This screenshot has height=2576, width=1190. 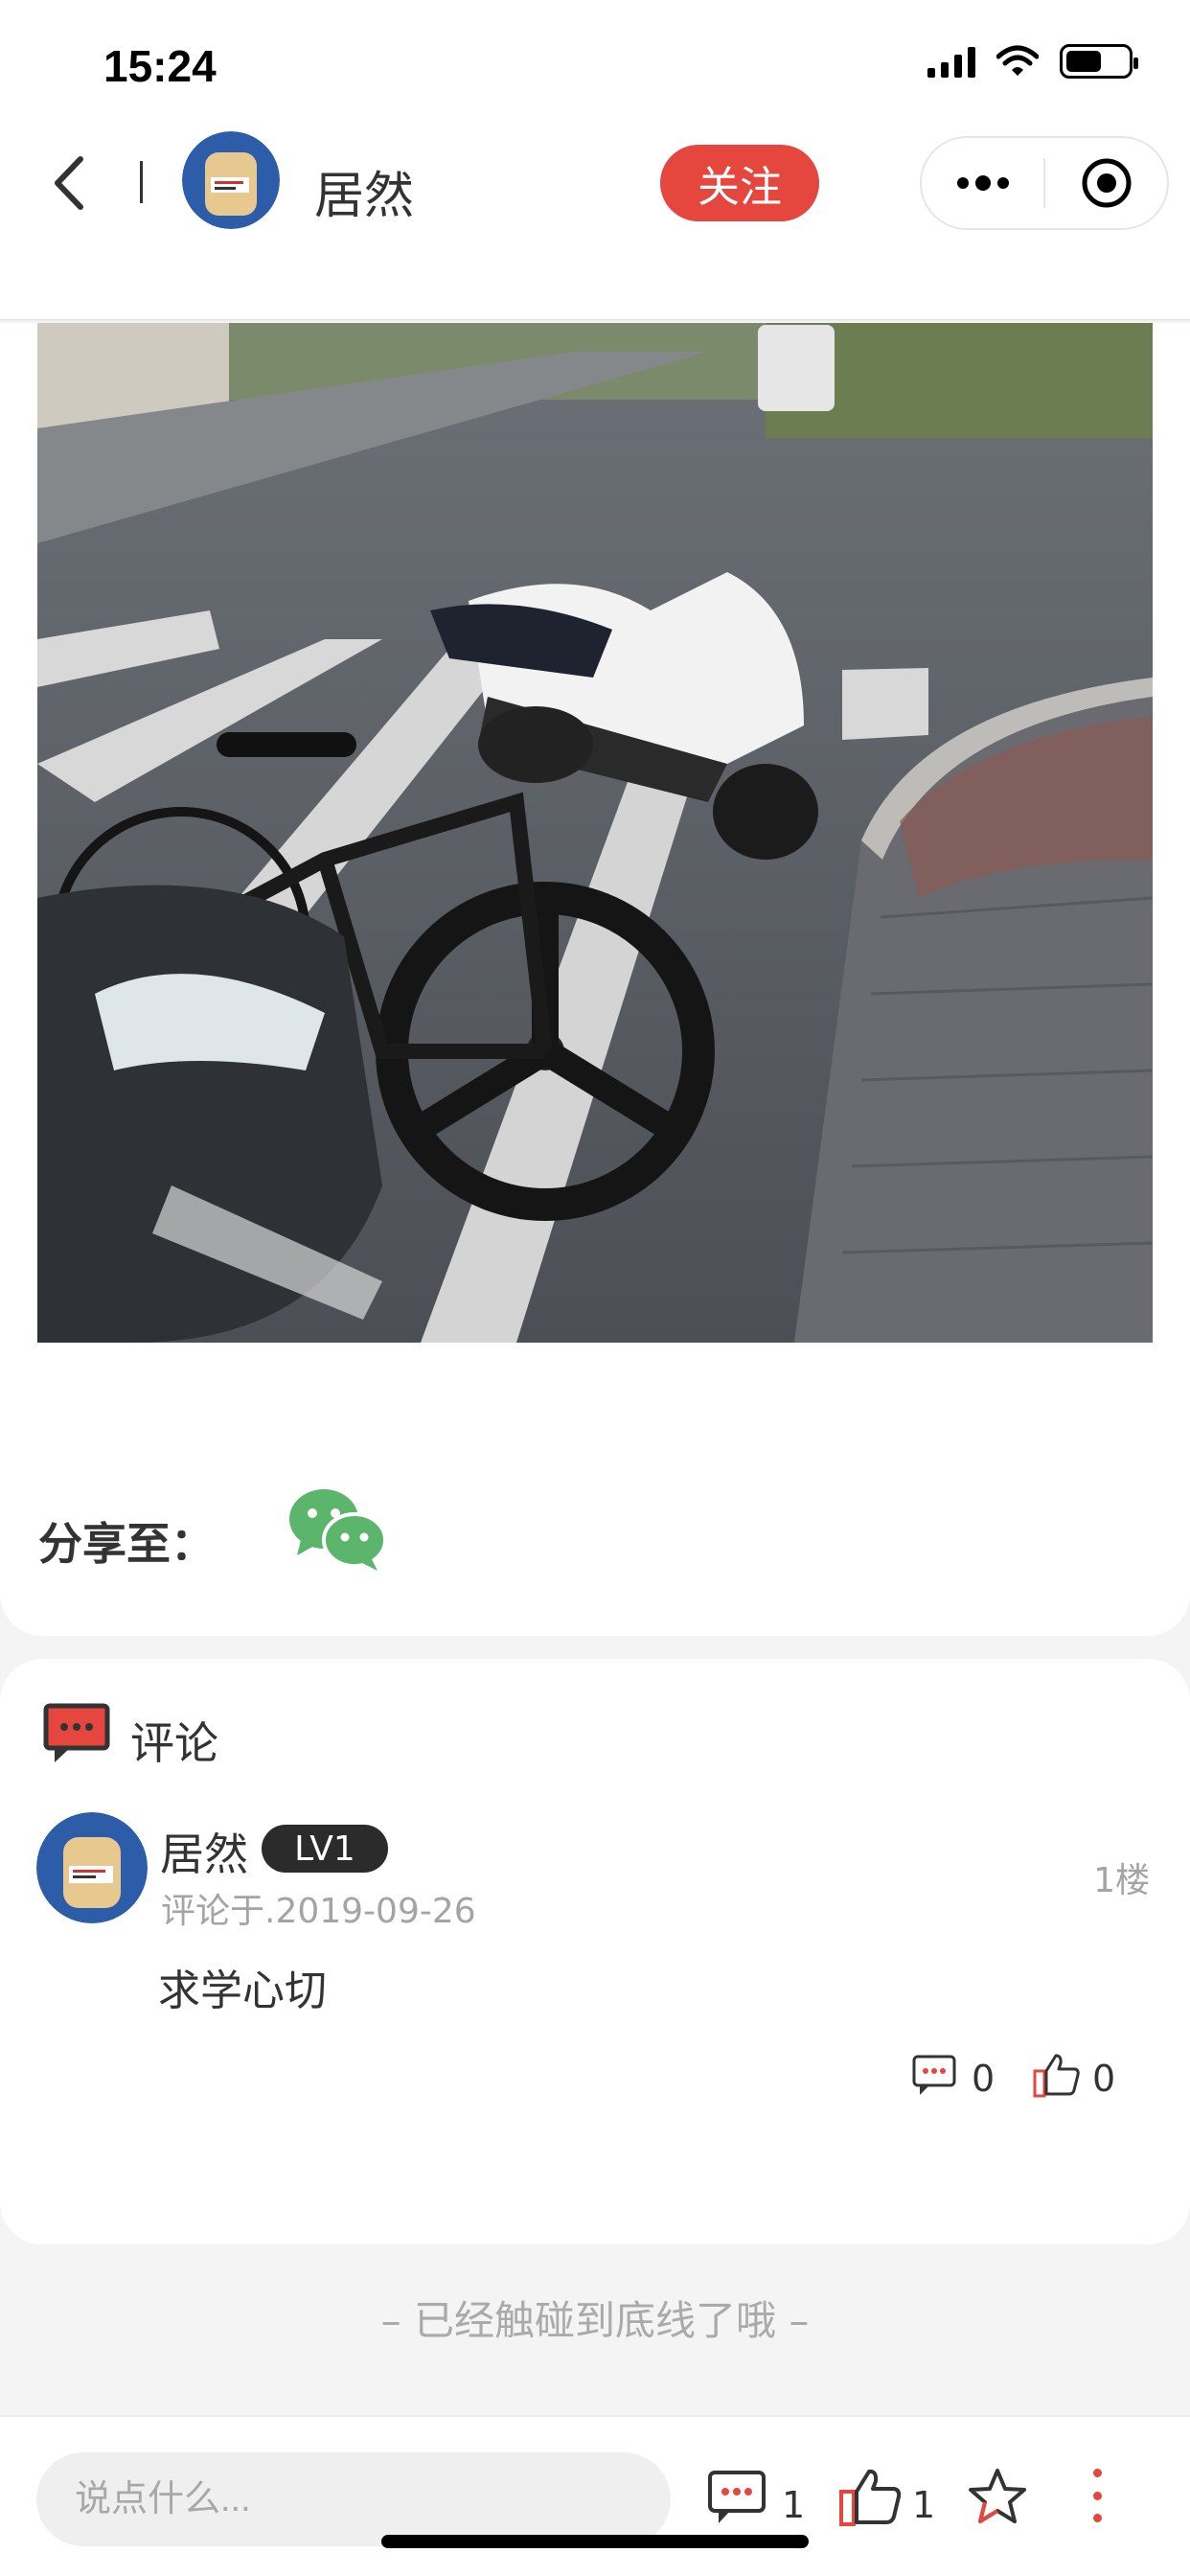 I want to click on comment-input, so click(x=354, y=2499).